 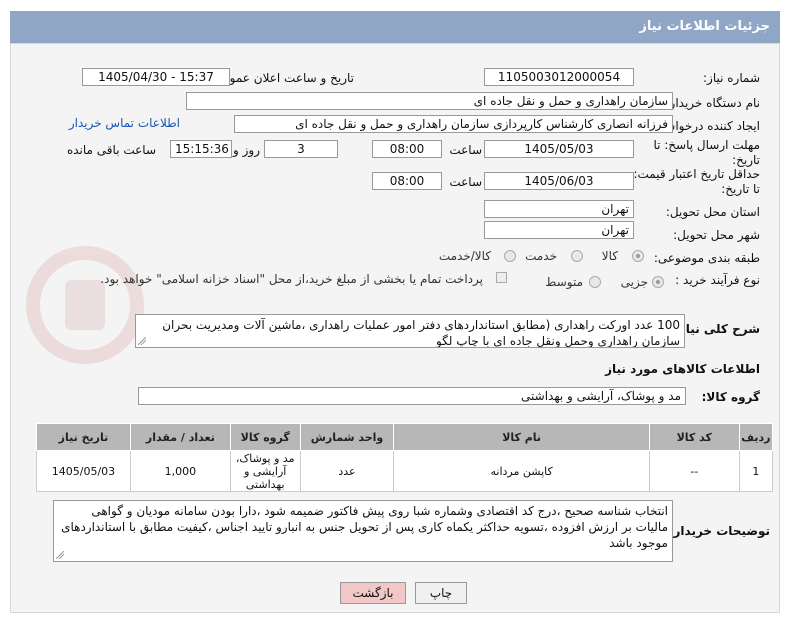 I want to click on remaining-time-field: 15:15:36, so click(x=201, y=149).